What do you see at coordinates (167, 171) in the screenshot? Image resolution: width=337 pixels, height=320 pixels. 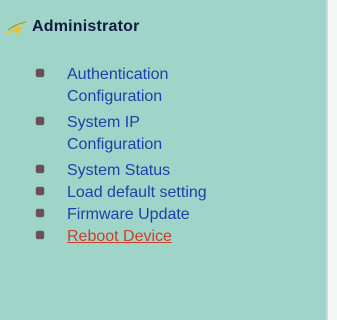 I see `system-status-link: System Status` at bounding box center [167, 171].